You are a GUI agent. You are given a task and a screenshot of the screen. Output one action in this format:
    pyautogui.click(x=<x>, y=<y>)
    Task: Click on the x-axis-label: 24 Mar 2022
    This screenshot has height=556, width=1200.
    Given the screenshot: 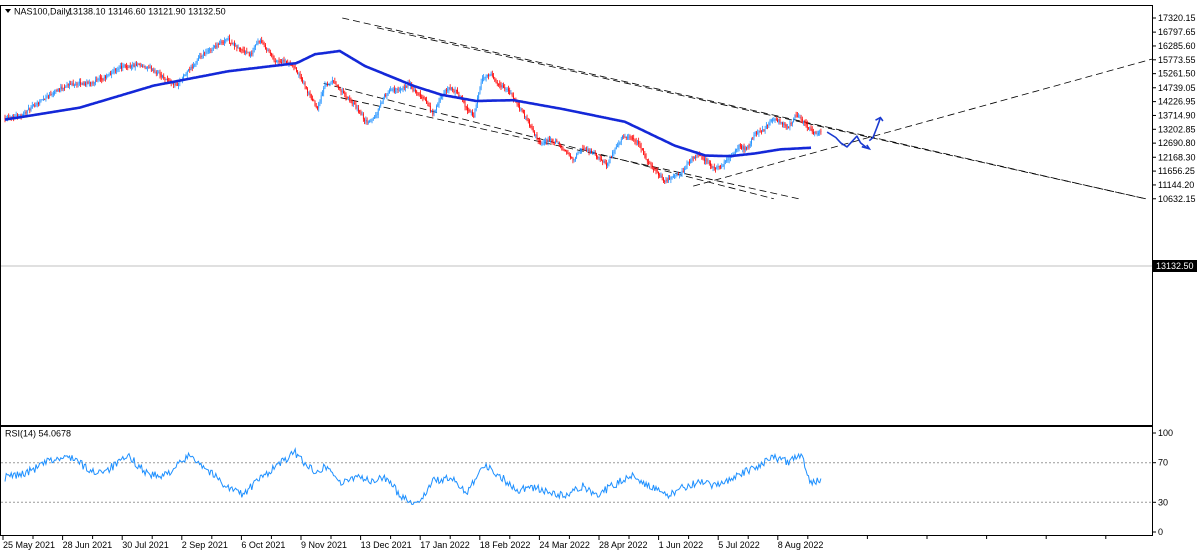 What is the action you would take?
    pyautogui.click(x=564, y=545)
    